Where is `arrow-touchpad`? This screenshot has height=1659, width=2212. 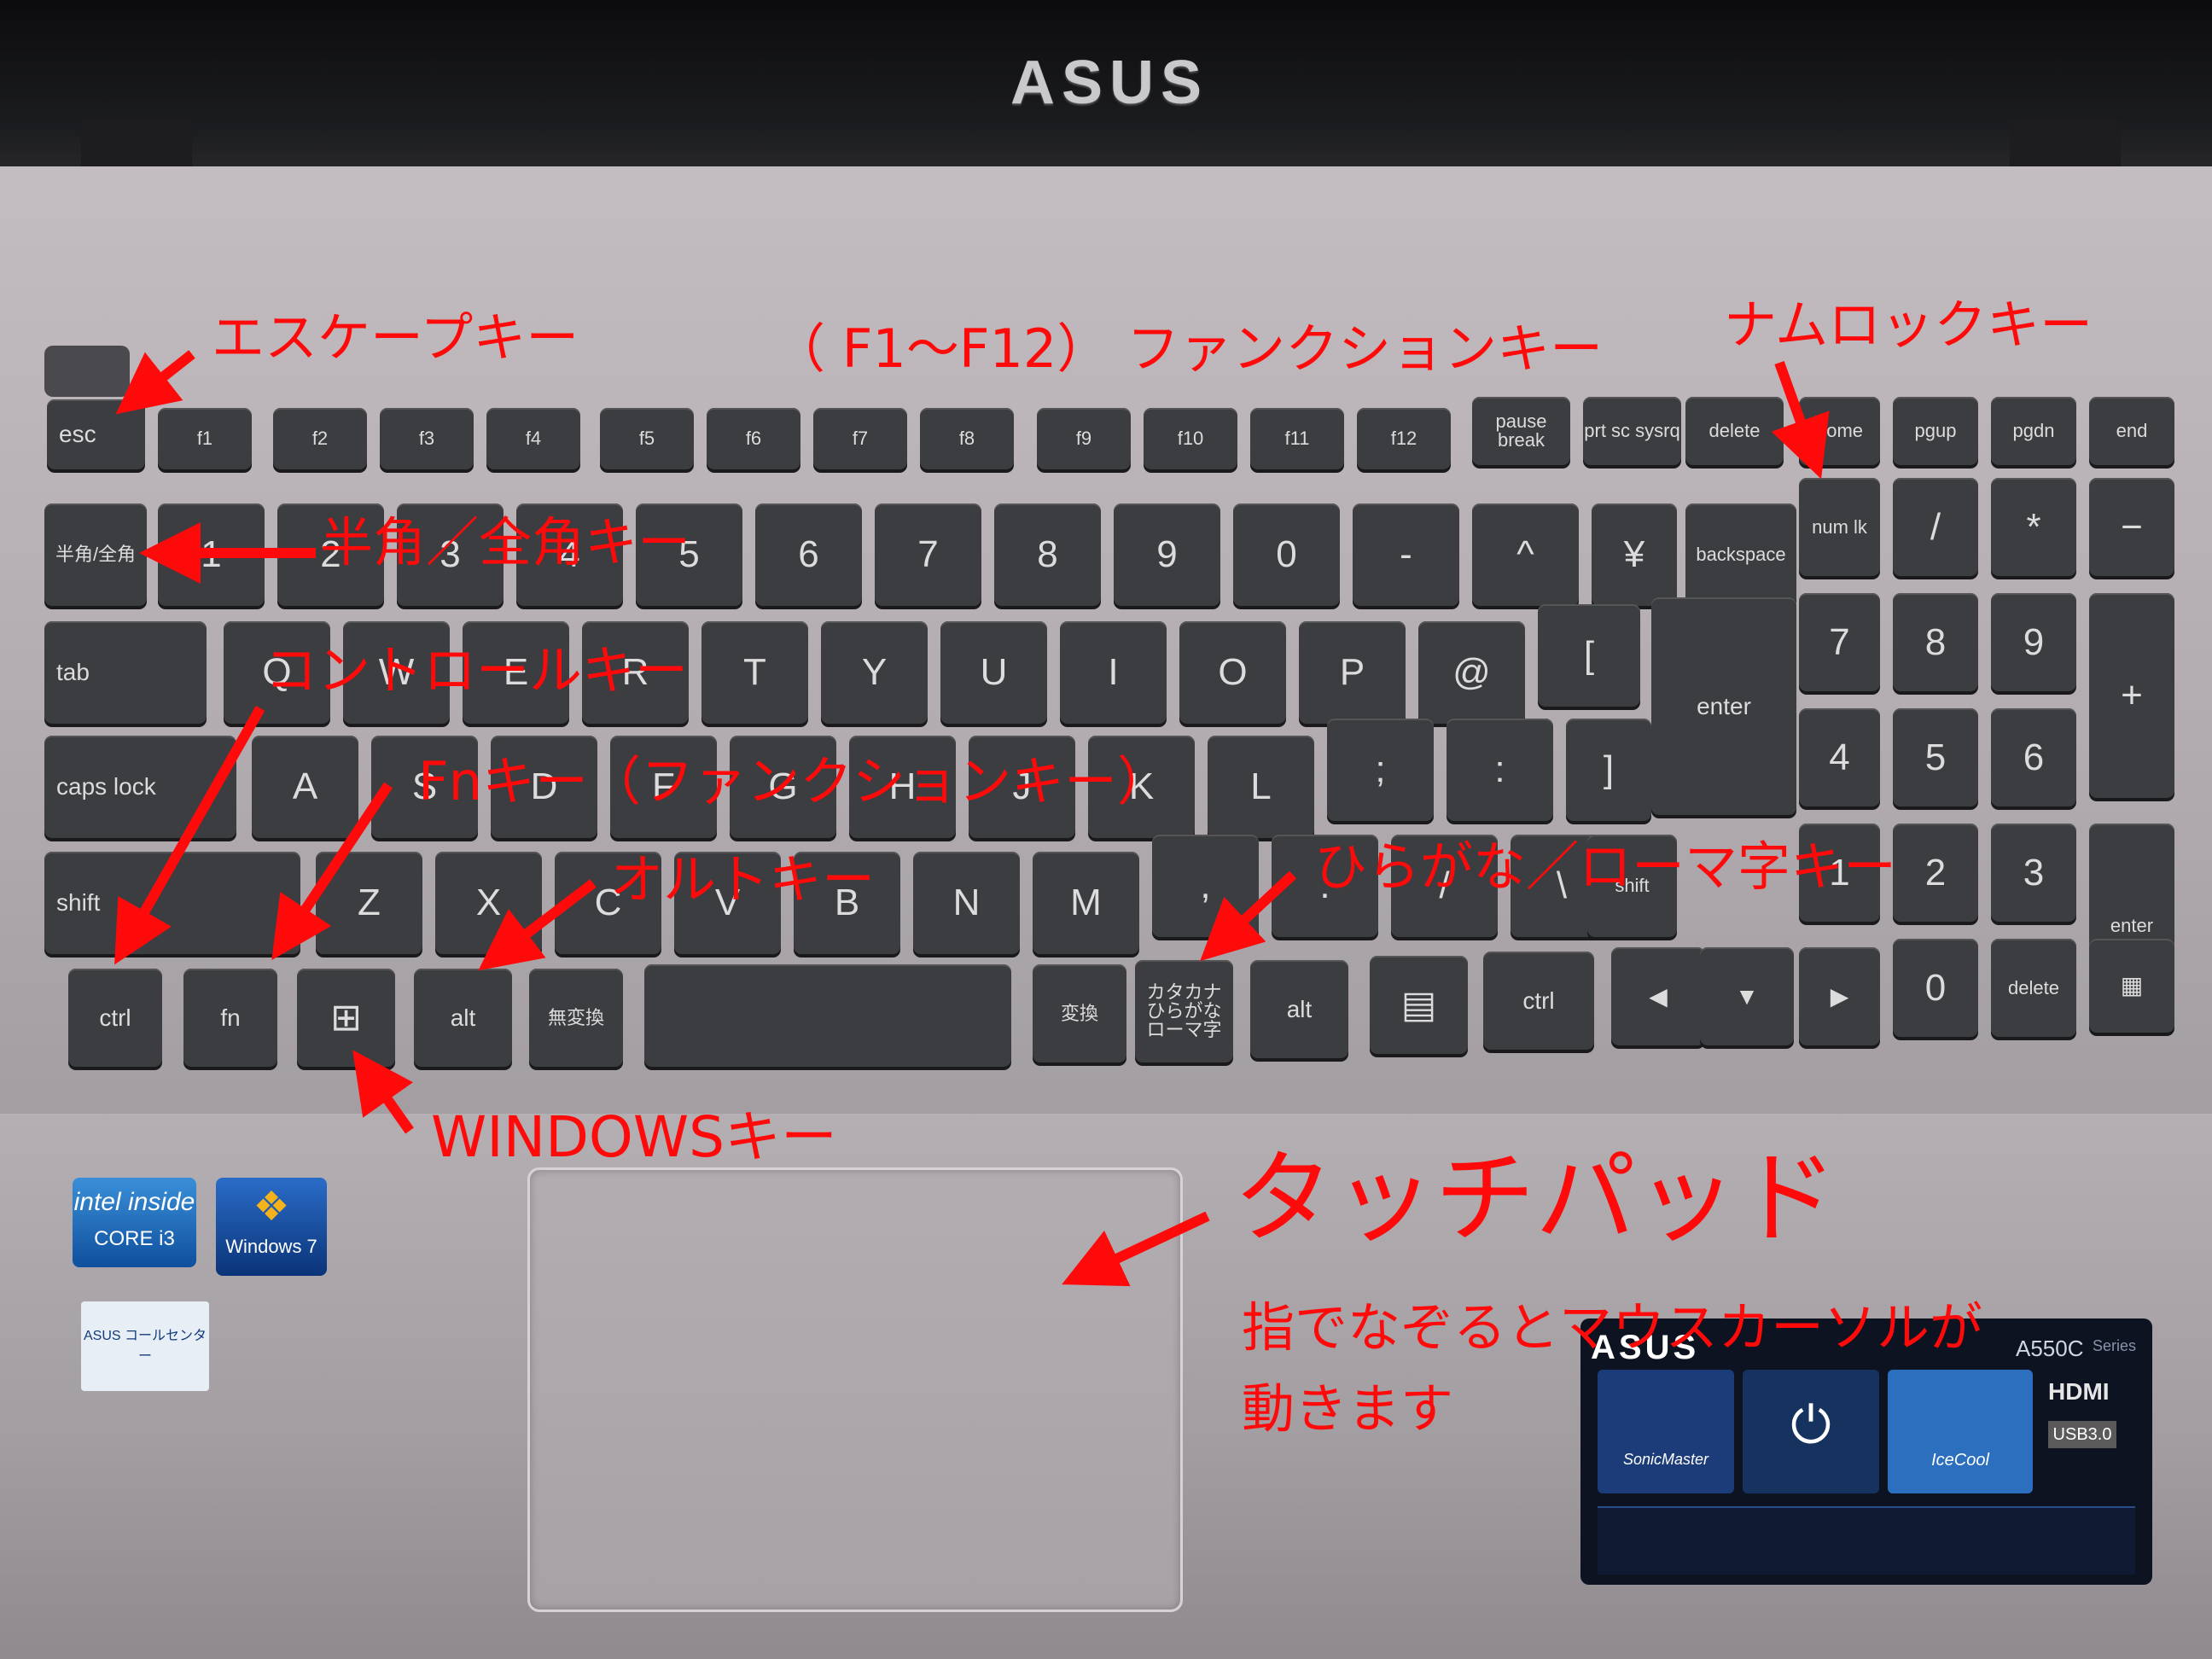 arrow-touchpad is located at coordinates (1136, 1249).